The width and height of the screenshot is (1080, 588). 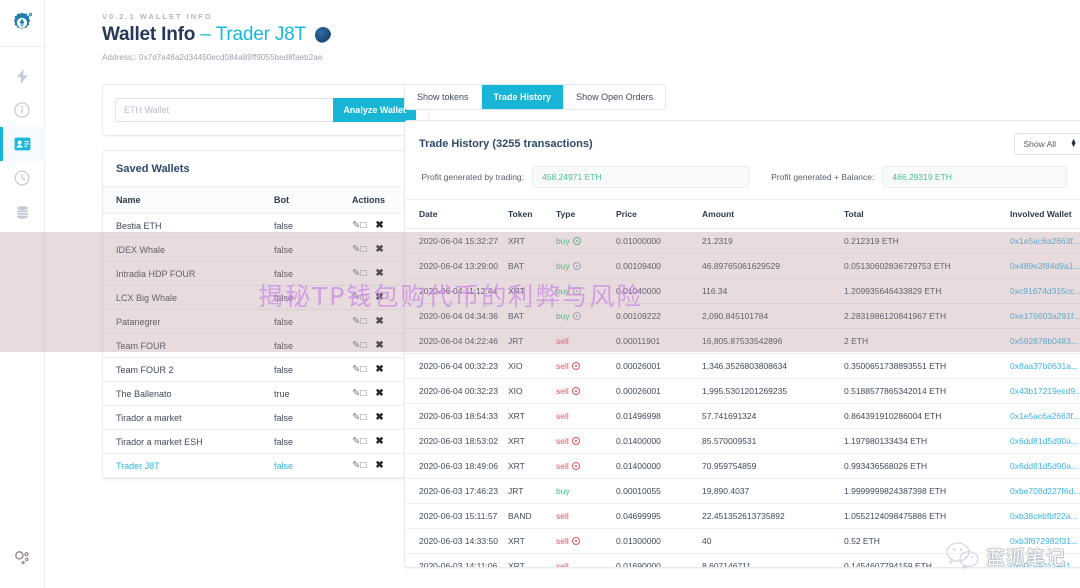 I want to click on wallet-avatar-icon, so click(x=322, y=35).